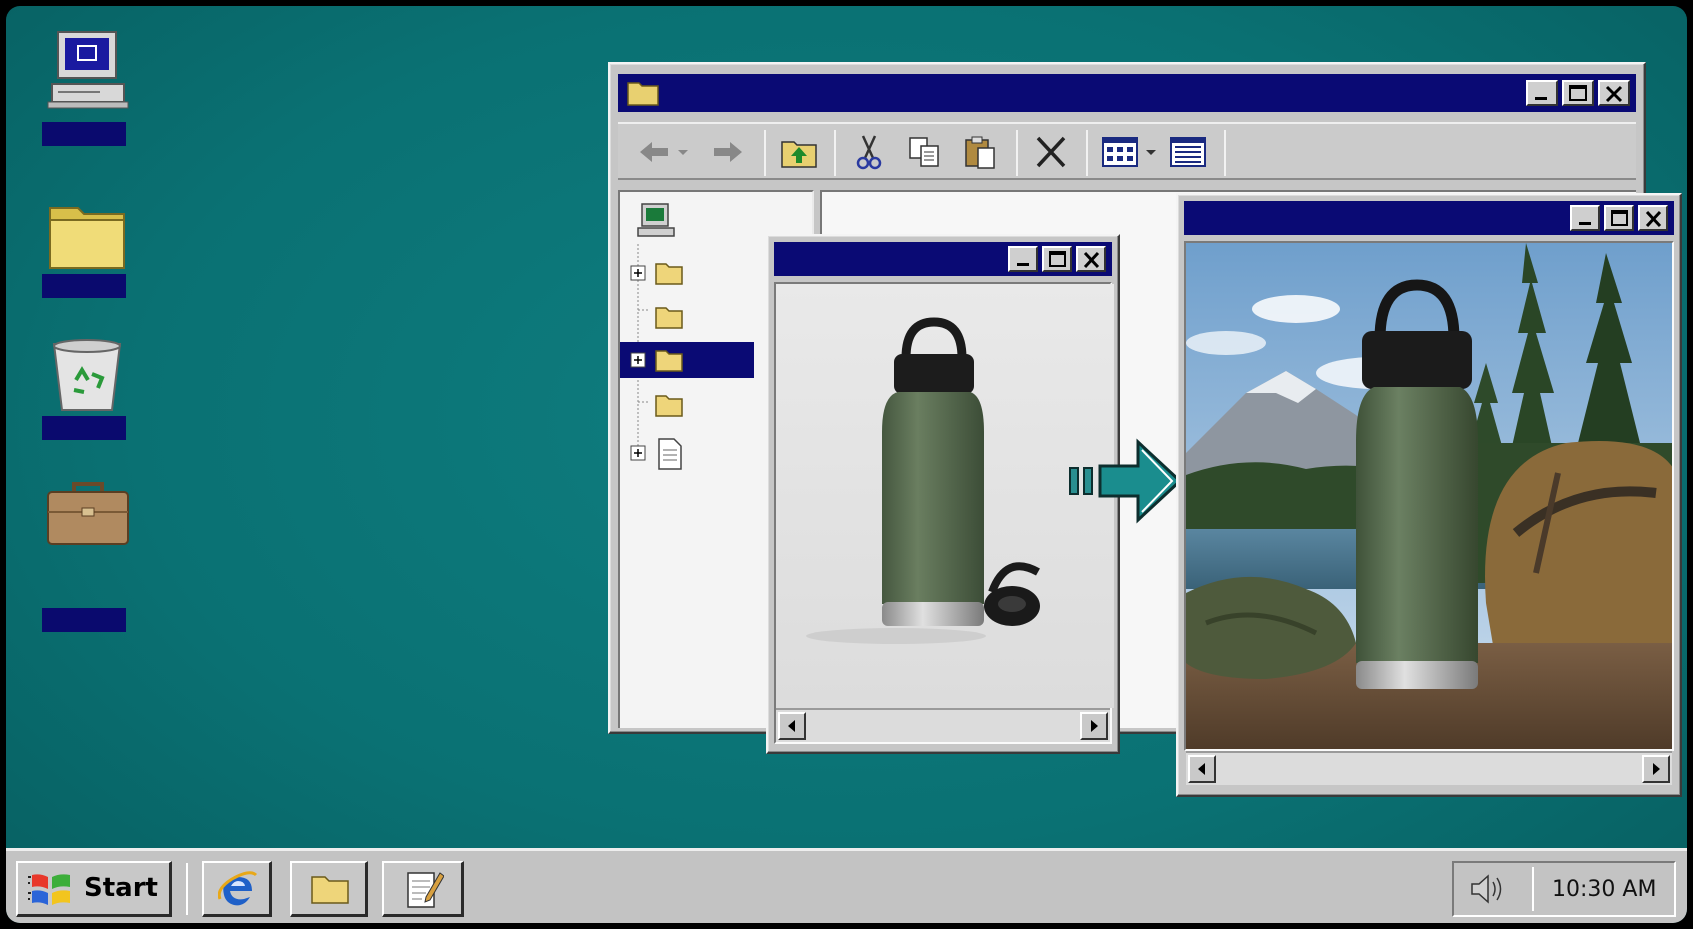 This screenshot has width=1693, height=929. What do you see at coordinates (1533, 889) in the screenshot?
I see `tray-separator` at bounding box center [1533, 889].